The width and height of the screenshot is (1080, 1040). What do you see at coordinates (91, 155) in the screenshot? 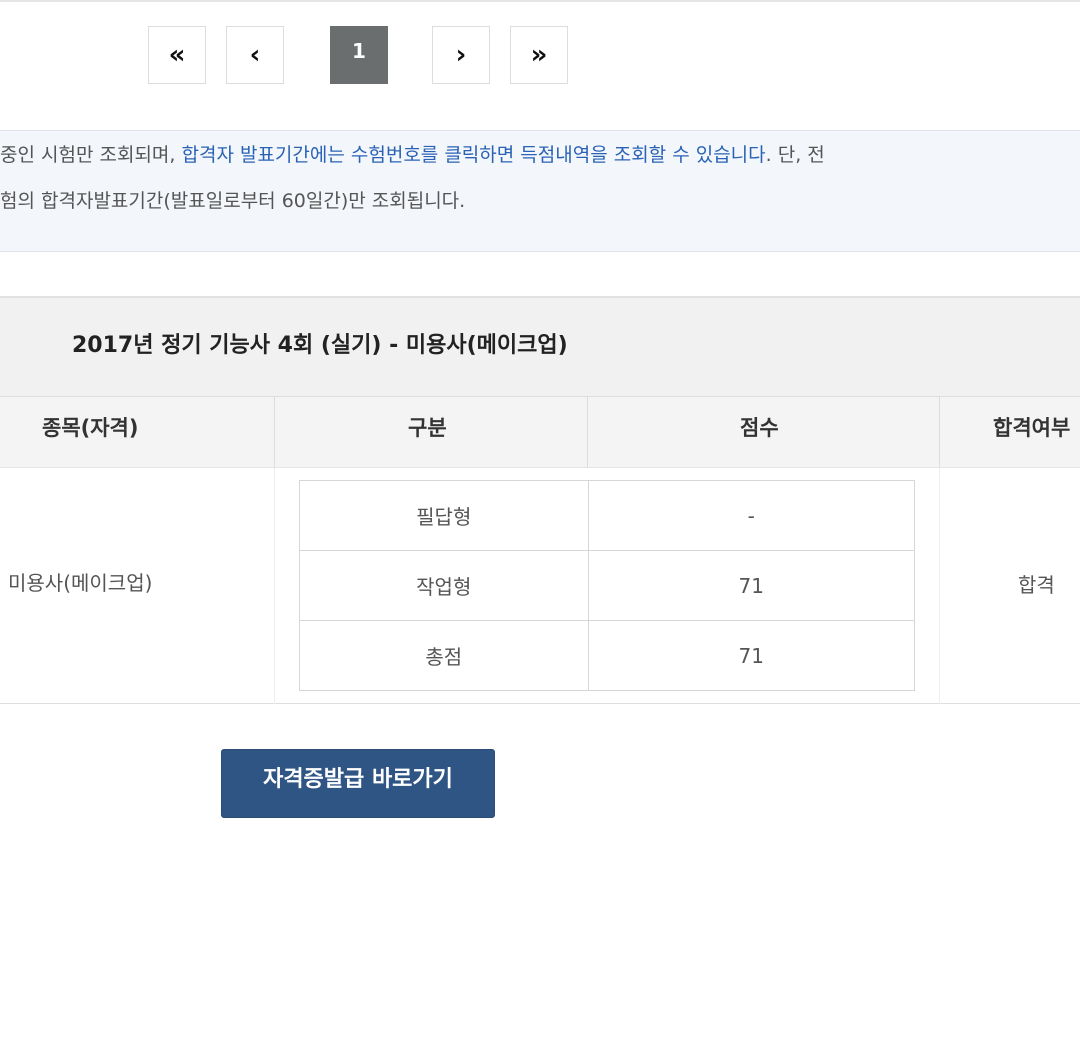
I see `notice-text: 중인 시험만 조회되며,` at bounding box center [91, 155].